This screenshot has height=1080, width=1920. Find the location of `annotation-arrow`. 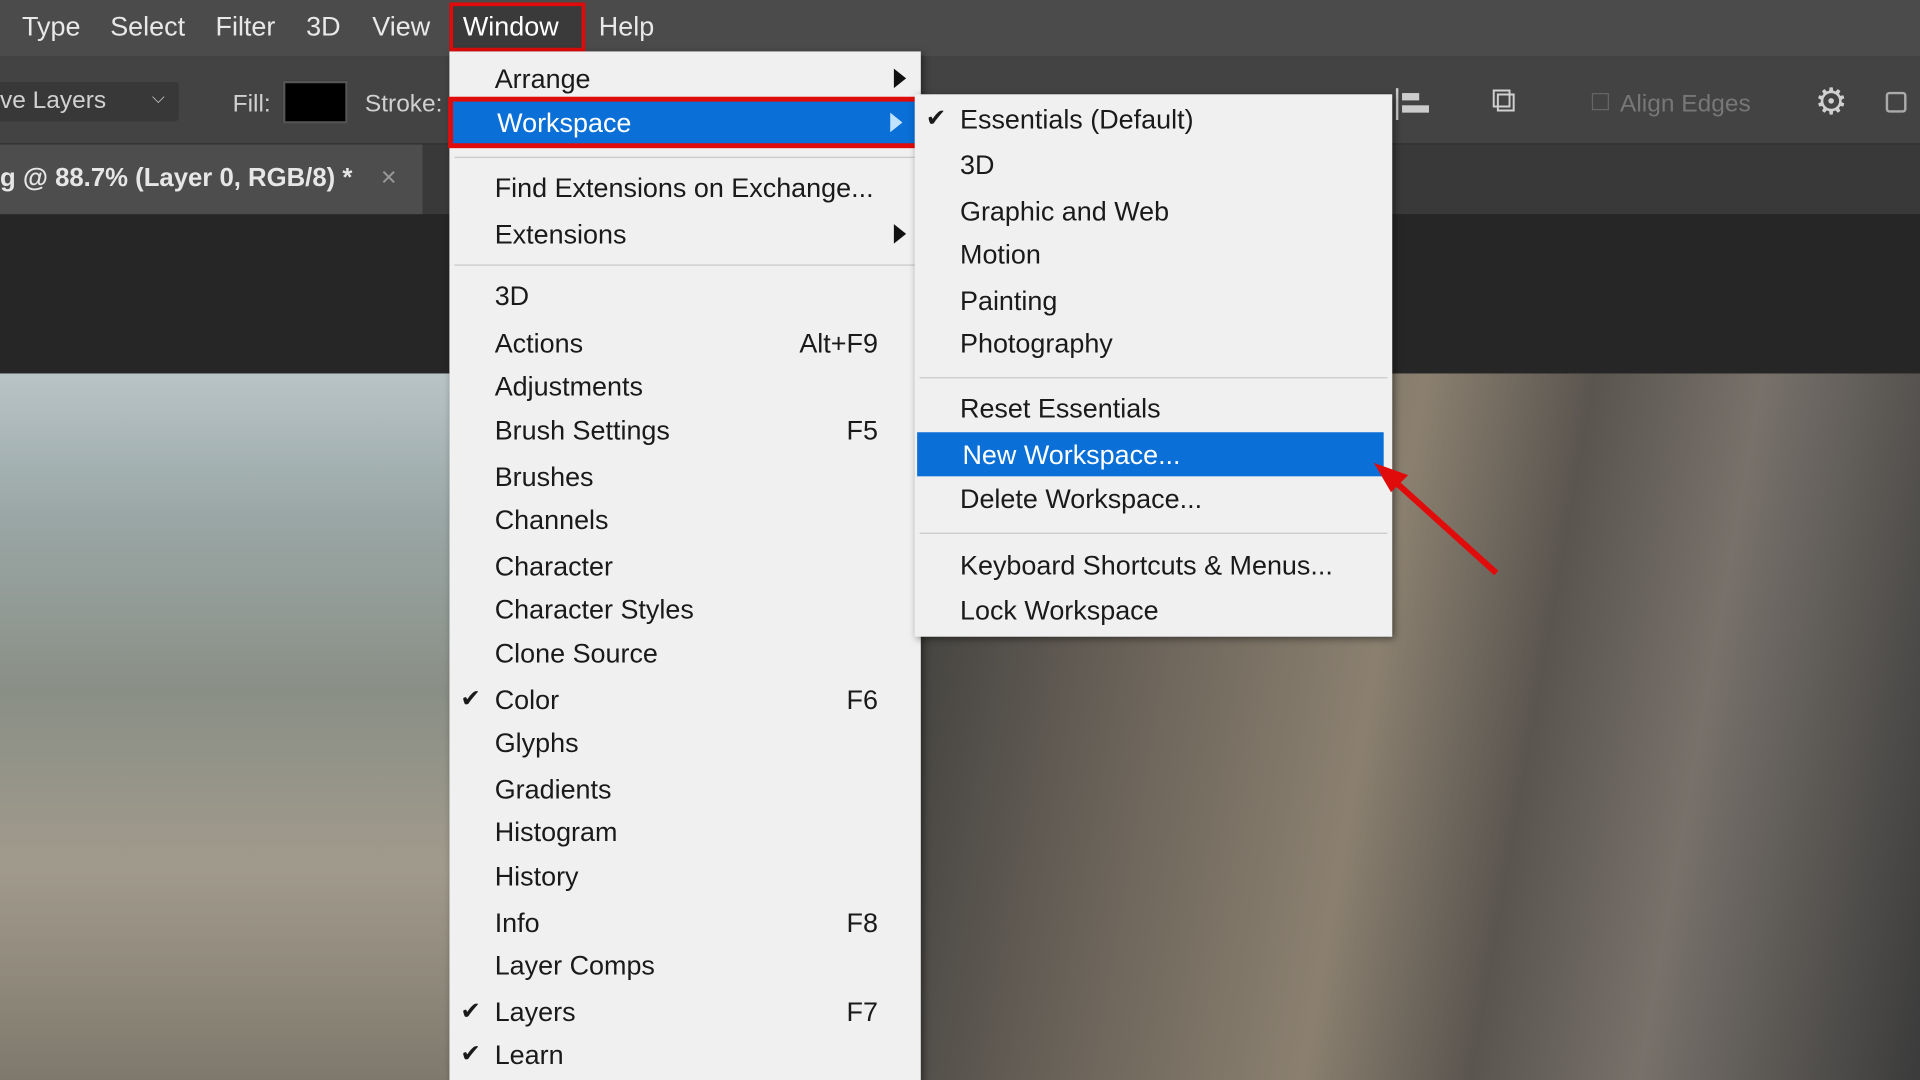

annotation-arrow is located at coordinates (1436, 519).